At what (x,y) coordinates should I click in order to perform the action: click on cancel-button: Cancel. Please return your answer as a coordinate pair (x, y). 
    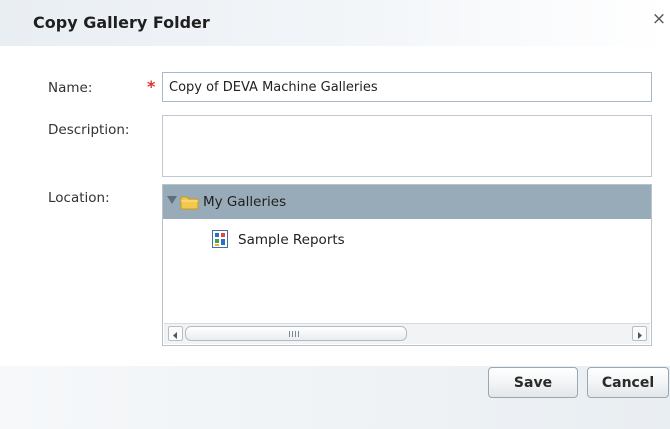
    Looking at the image, I should click on (628, 382).